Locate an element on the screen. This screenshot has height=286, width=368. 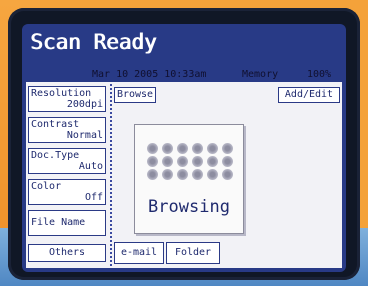
tab-folder: Folder is located at coordinates (193, 253).